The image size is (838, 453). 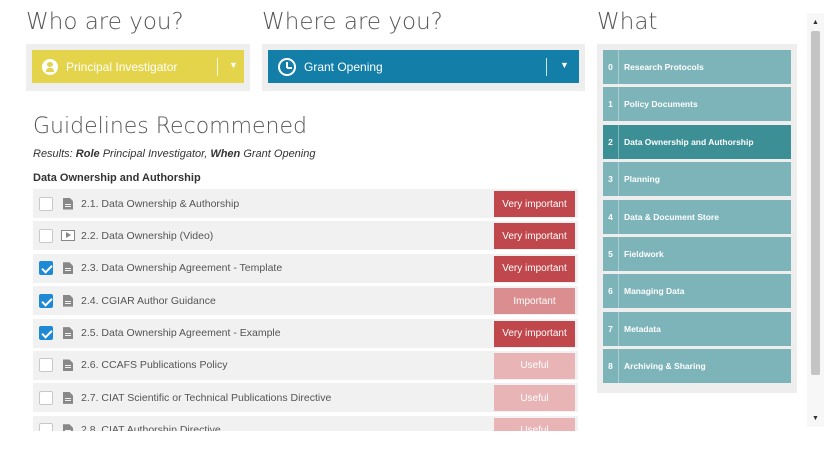 What do you see at coordinates (68, 236) in the screenshot?
I see `video-icon` at bounding box center [68, 236].